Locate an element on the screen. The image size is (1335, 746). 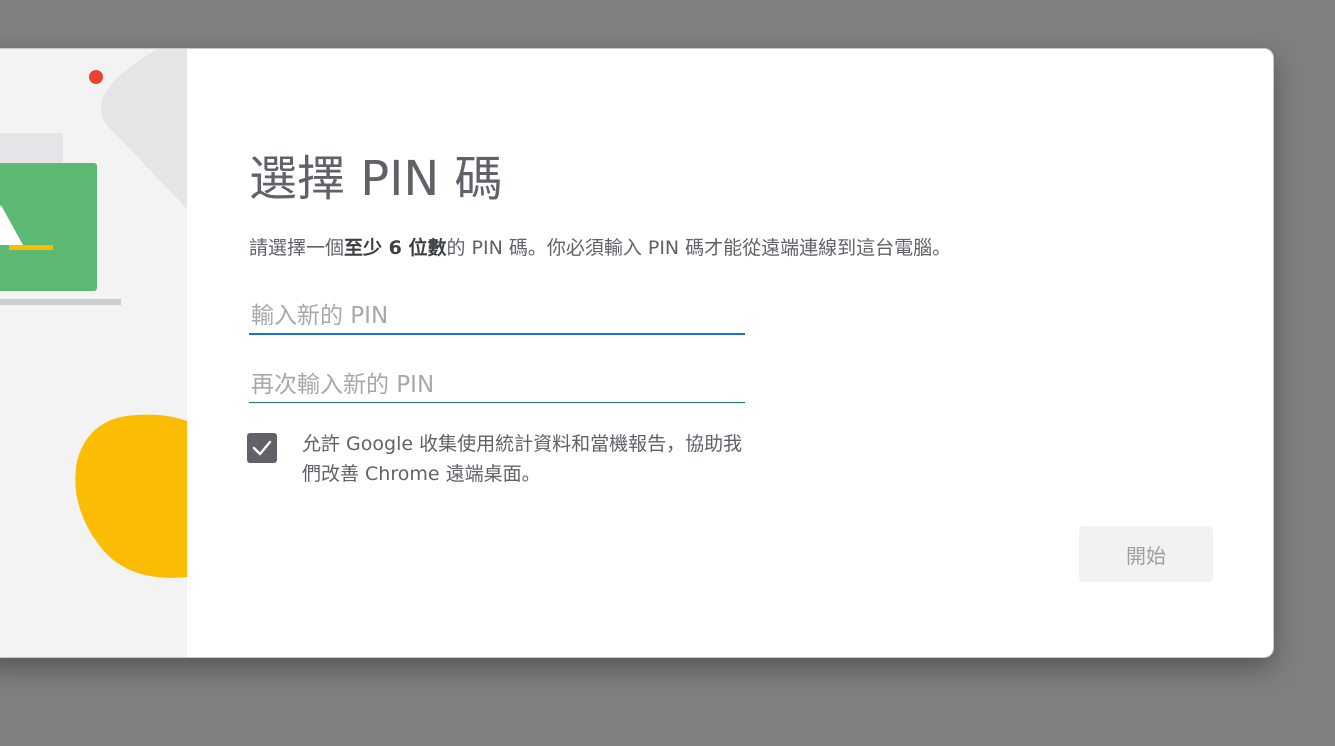
yellow-blob-icon is located at coordinates (131, 496).